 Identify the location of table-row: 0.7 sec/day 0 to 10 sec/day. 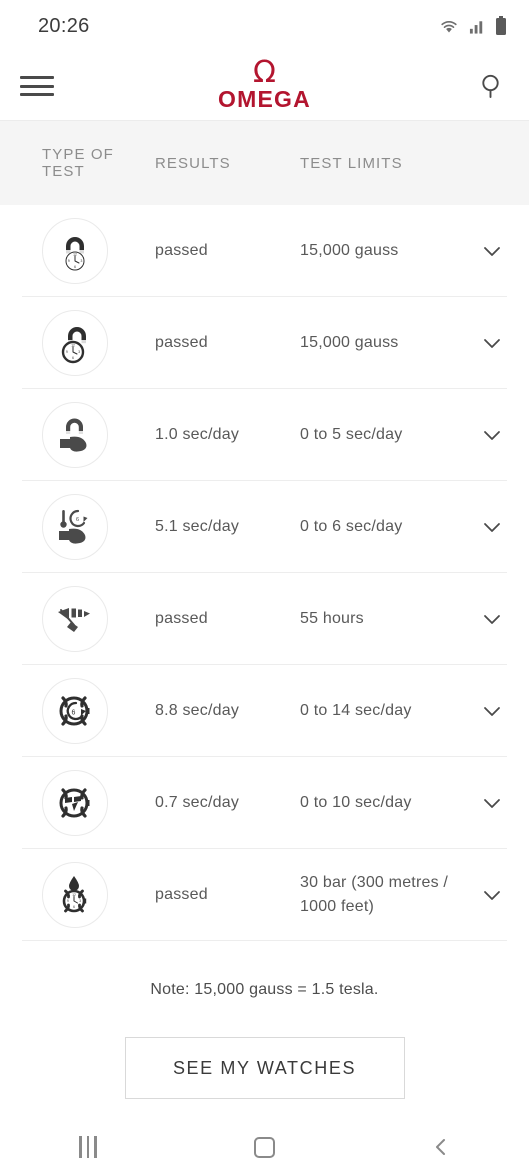
(264, 803).